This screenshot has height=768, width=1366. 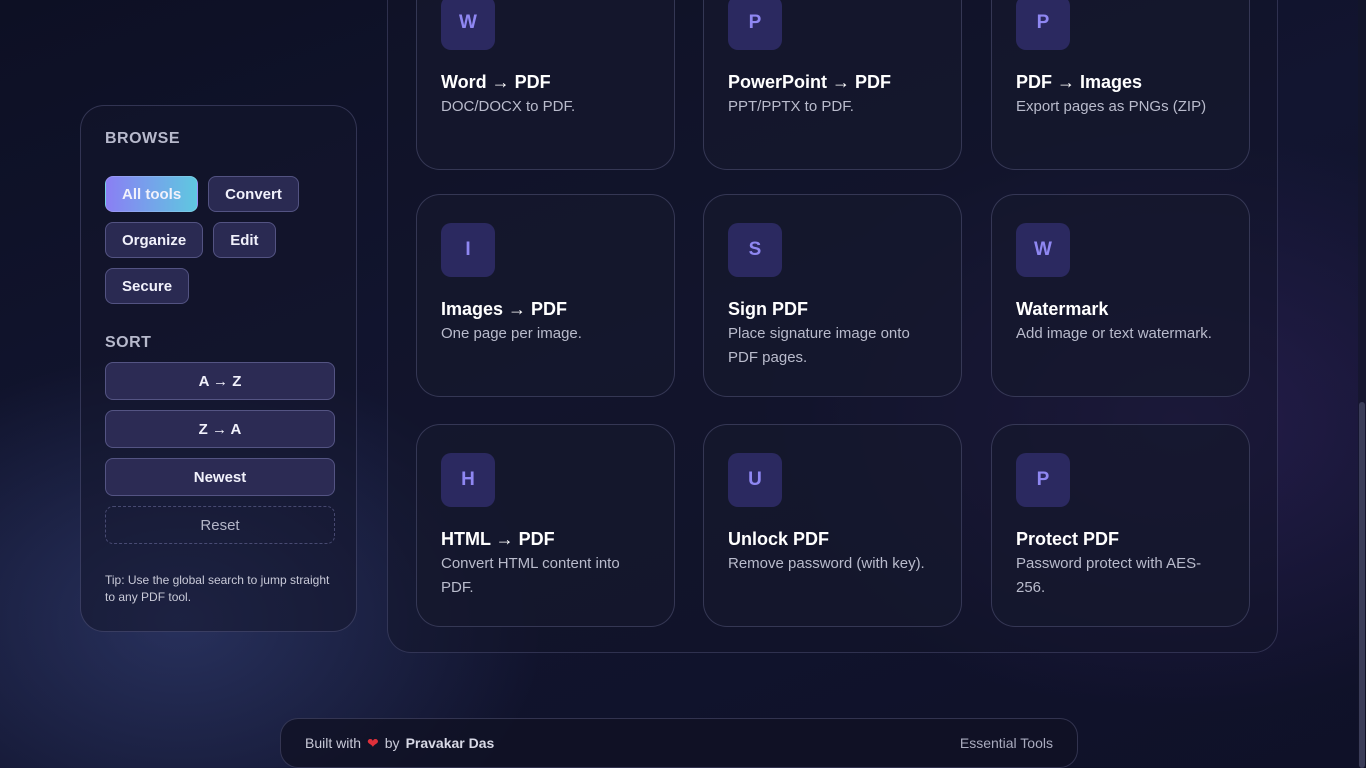 What do you see at coordinates (498, 539) in the screenshot?
I see `tool-title: HTML → PDF` at bounding box center [498, 539].